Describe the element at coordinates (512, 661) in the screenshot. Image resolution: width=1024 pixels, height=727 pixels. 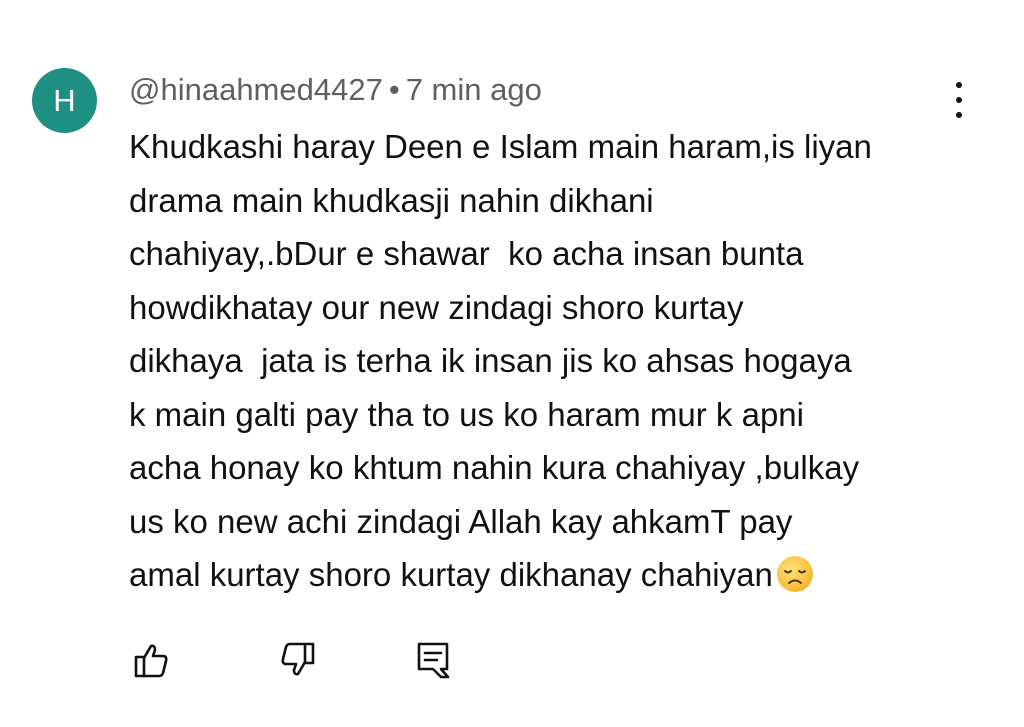
I see `comment-actions` at that location.